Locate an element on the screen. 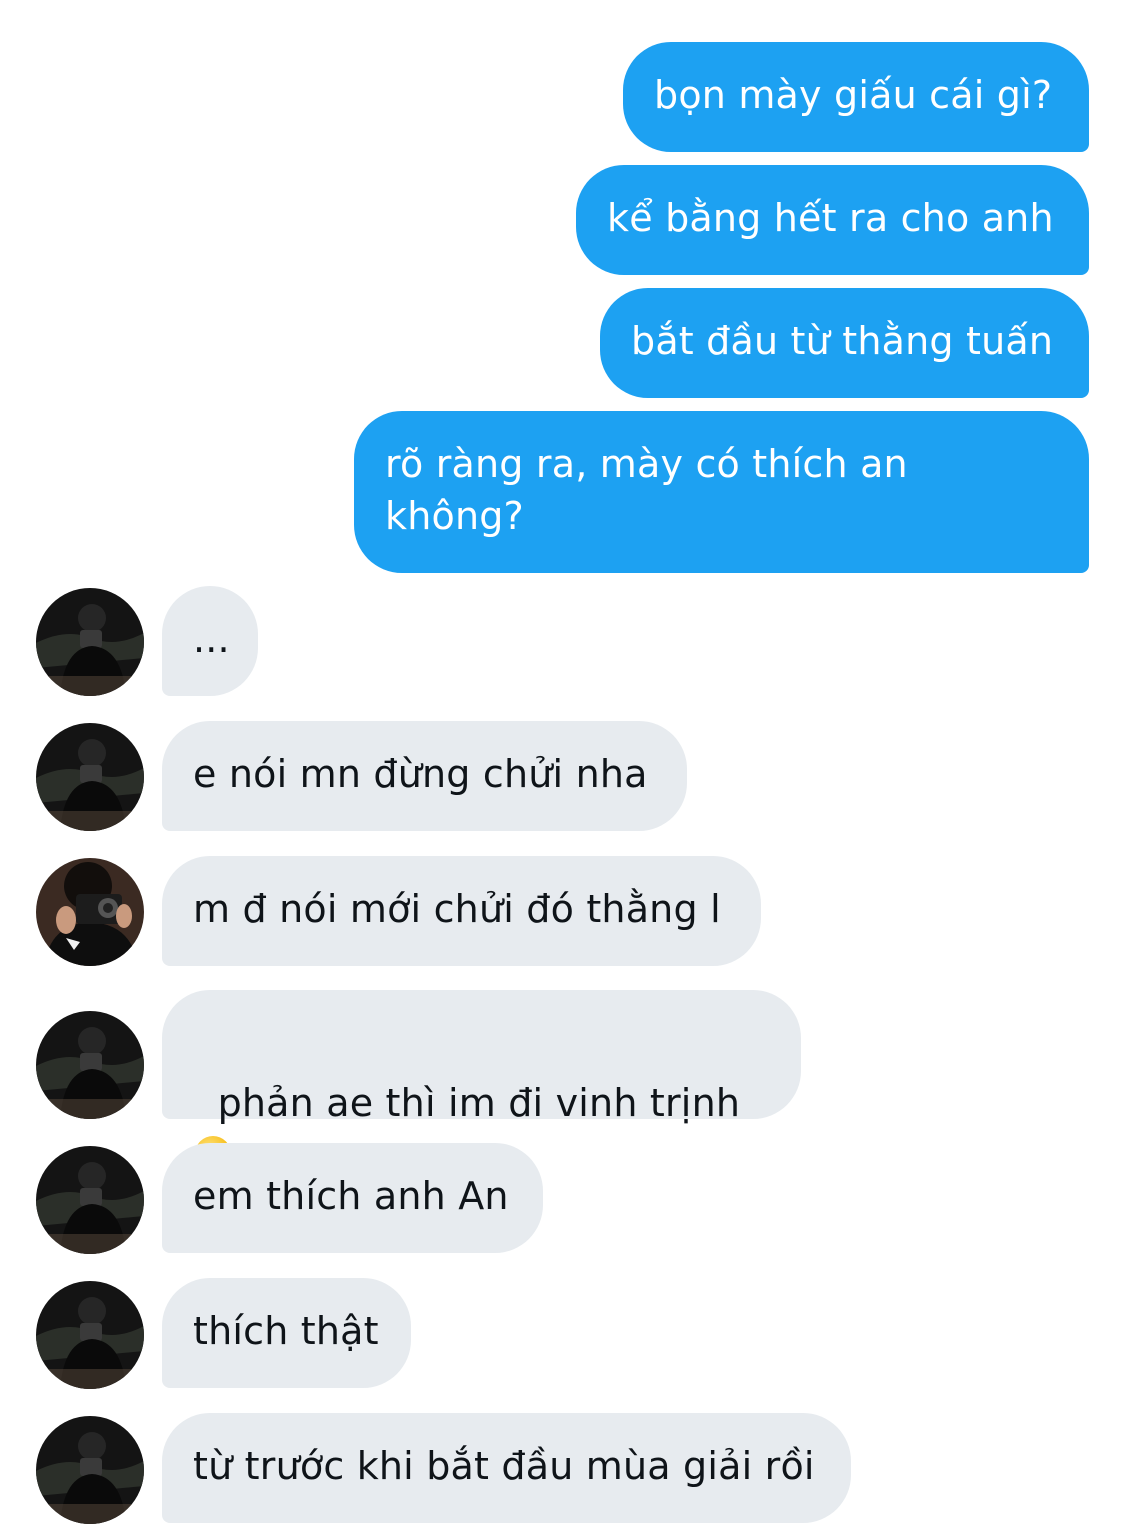  incoming-message: e nói mn đừng chửi nha is located at coordinates (424, 776).